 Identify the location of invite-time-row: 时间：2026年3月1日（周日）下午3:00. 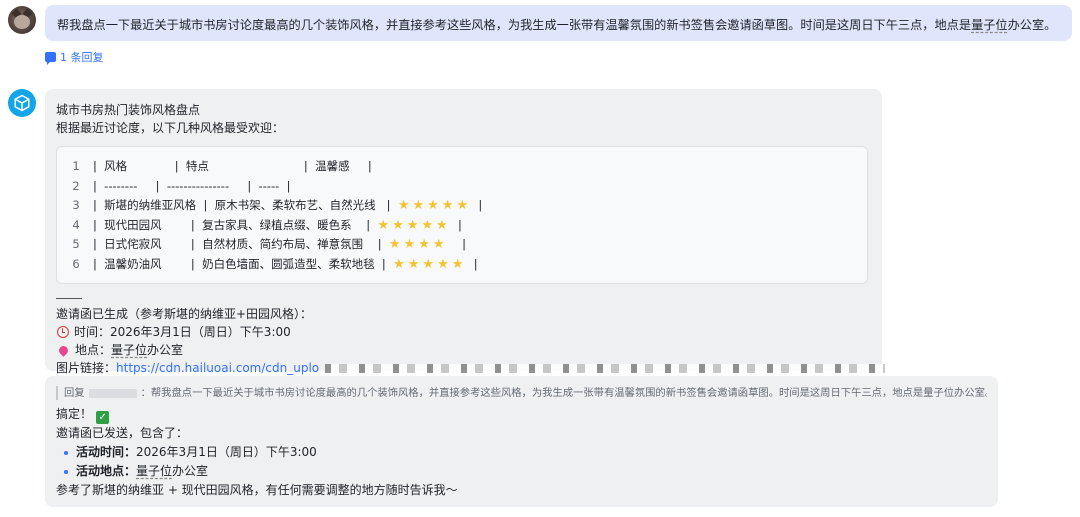
(463, 332).